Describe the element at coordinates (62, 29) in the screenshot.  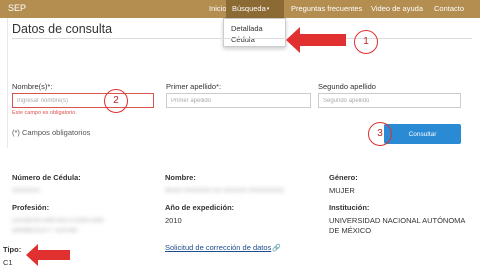
I see `page-title: Datos de consulta` at that location.